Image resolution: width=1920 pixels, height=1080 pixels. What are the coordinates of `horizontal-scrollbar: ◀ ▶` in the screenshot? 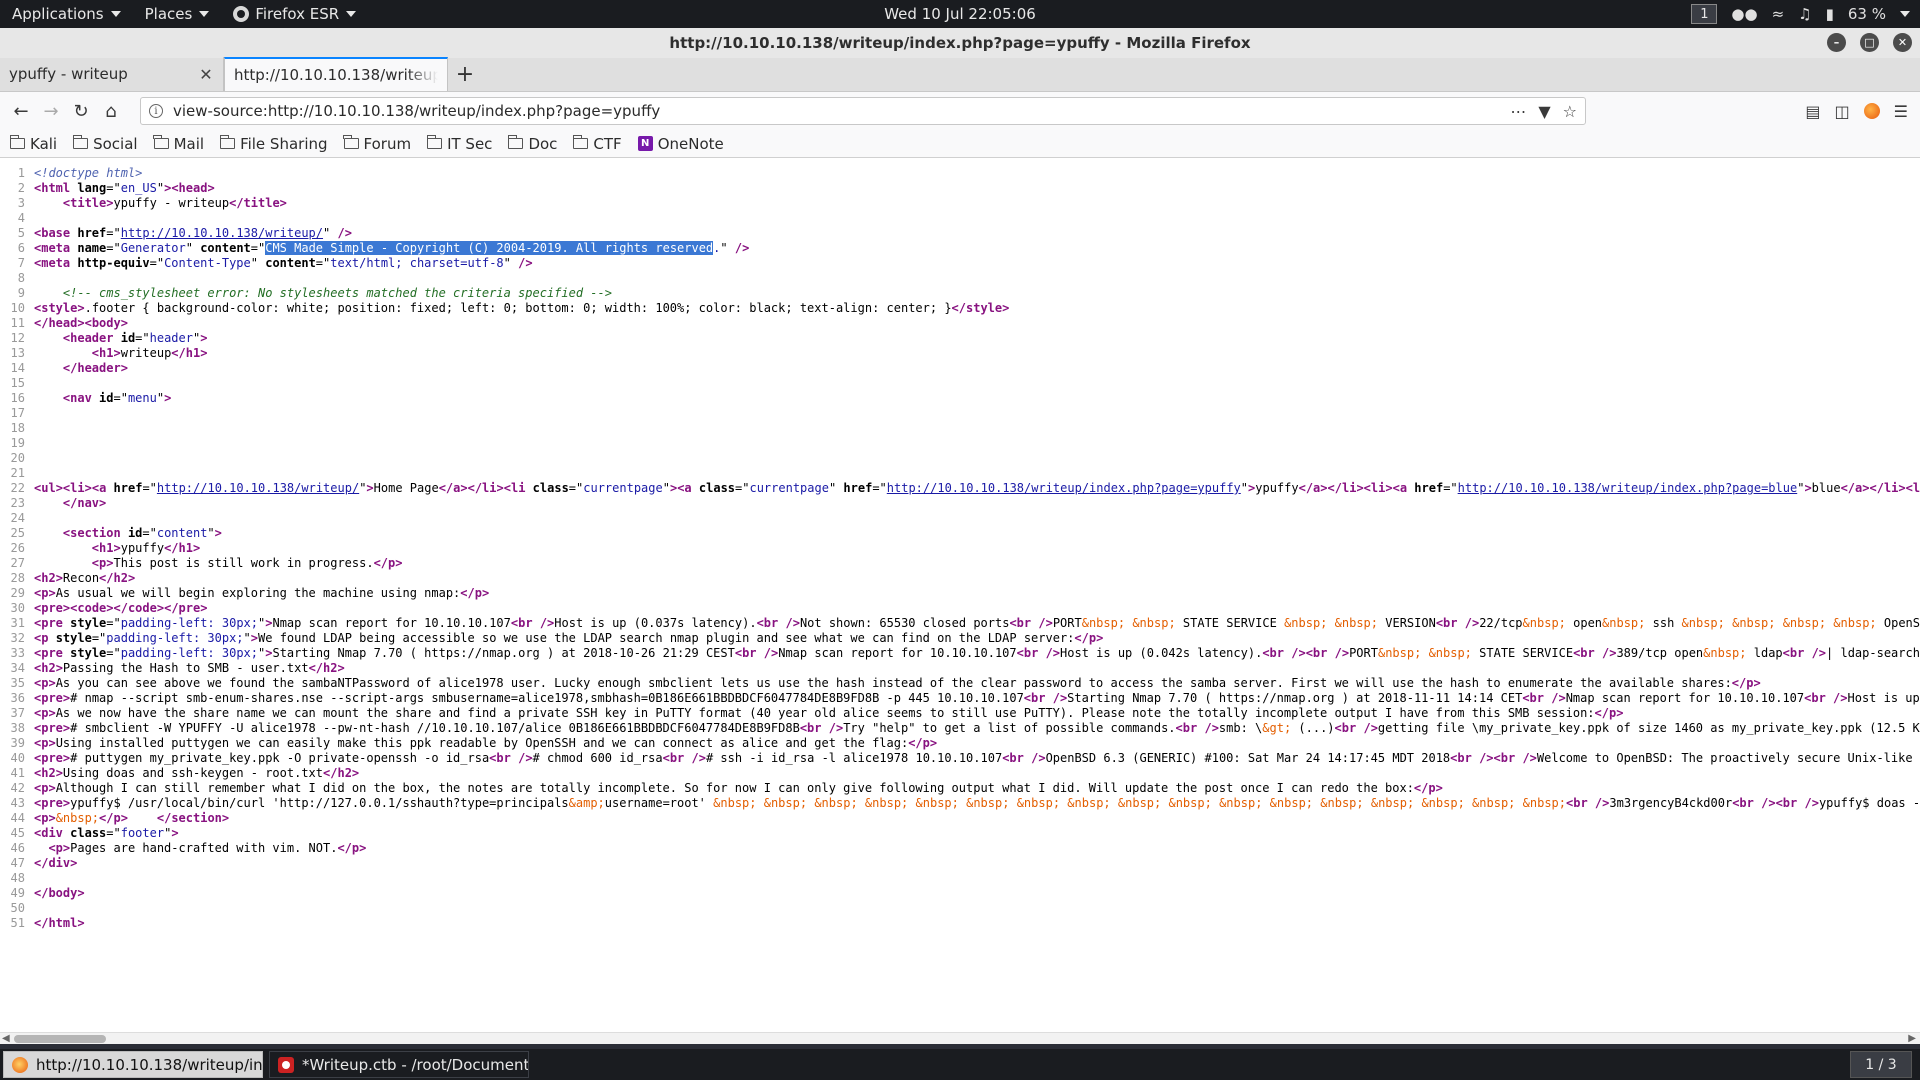 It's located at (960, 1038).